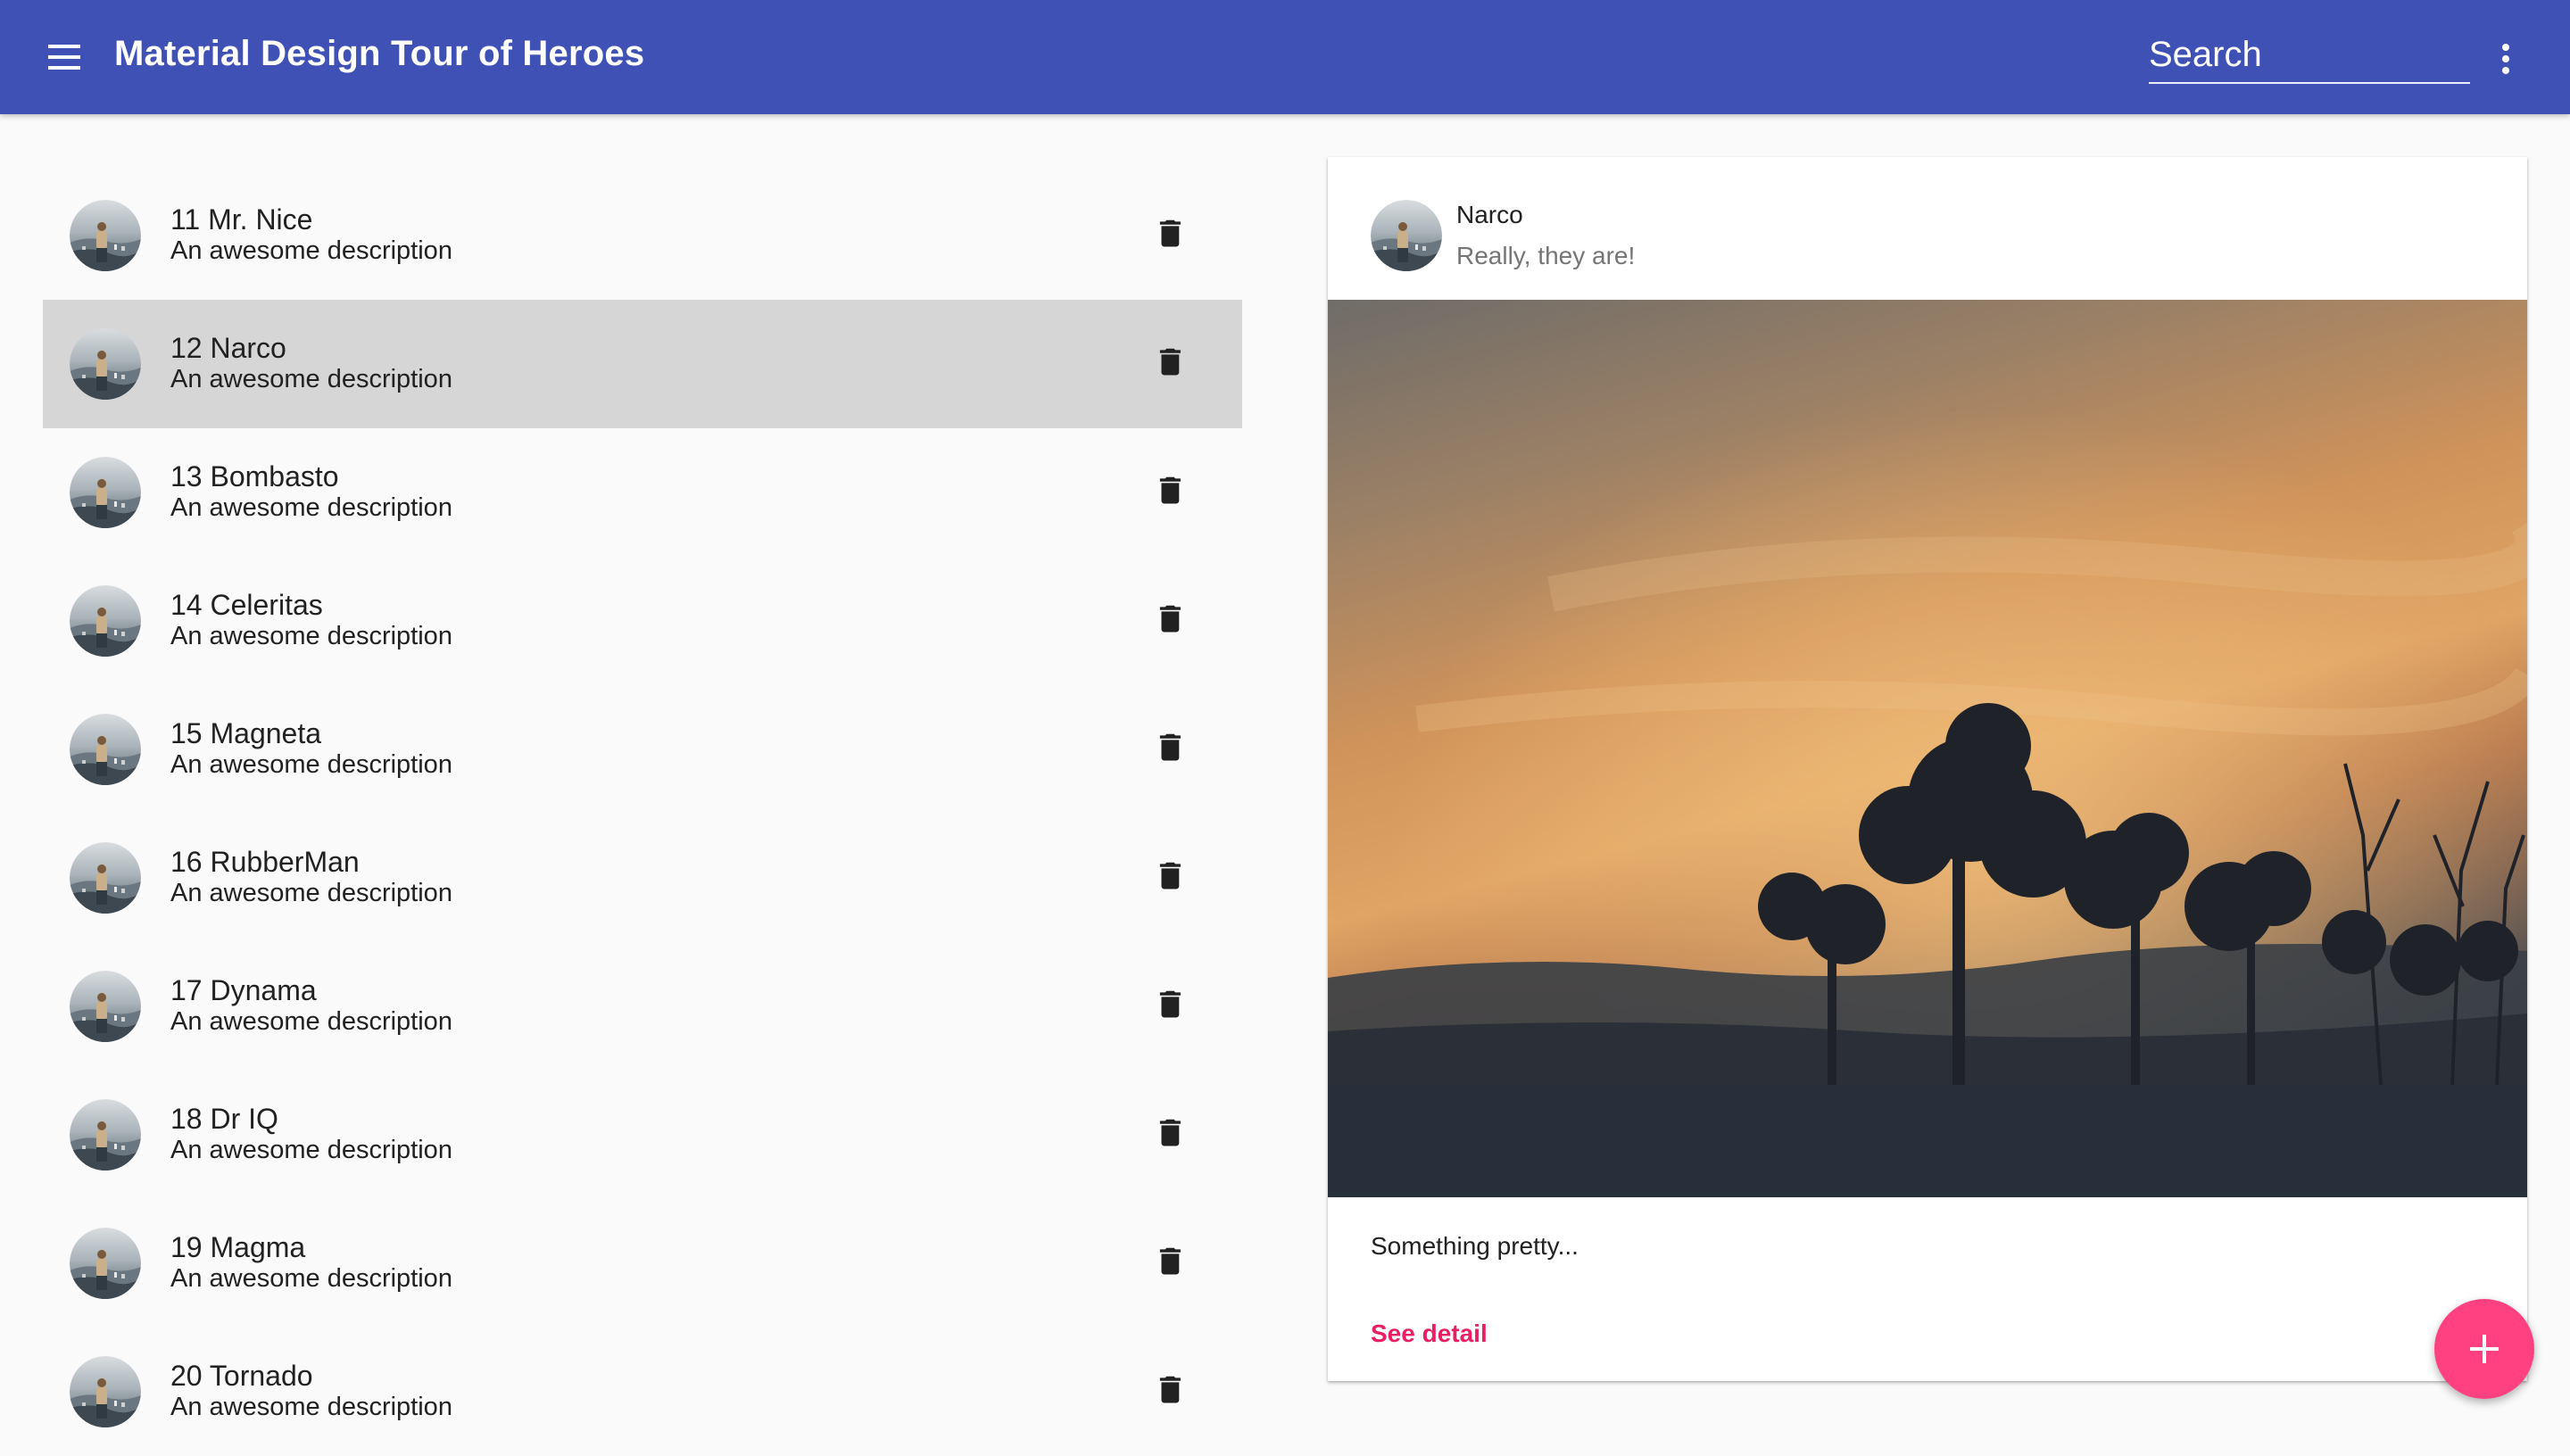 This screenshot has width=2570, height=1456. I want to click on app-toolbar: Material Design Tour of Heroes, so click(1285, 57).